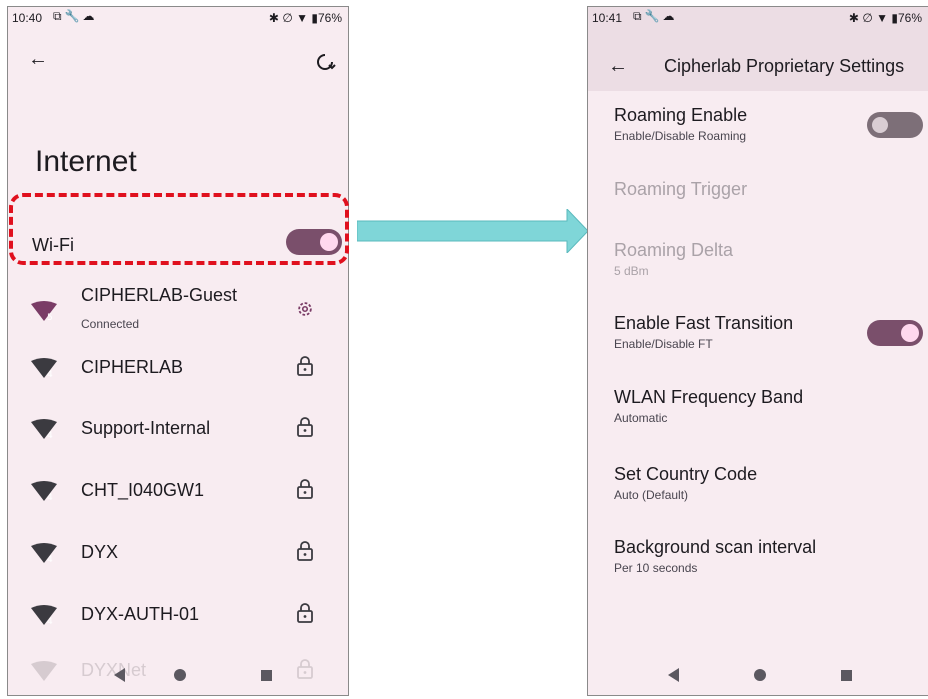  I want to click on setting-summary: Per 10 seconds, so click(656, 568).